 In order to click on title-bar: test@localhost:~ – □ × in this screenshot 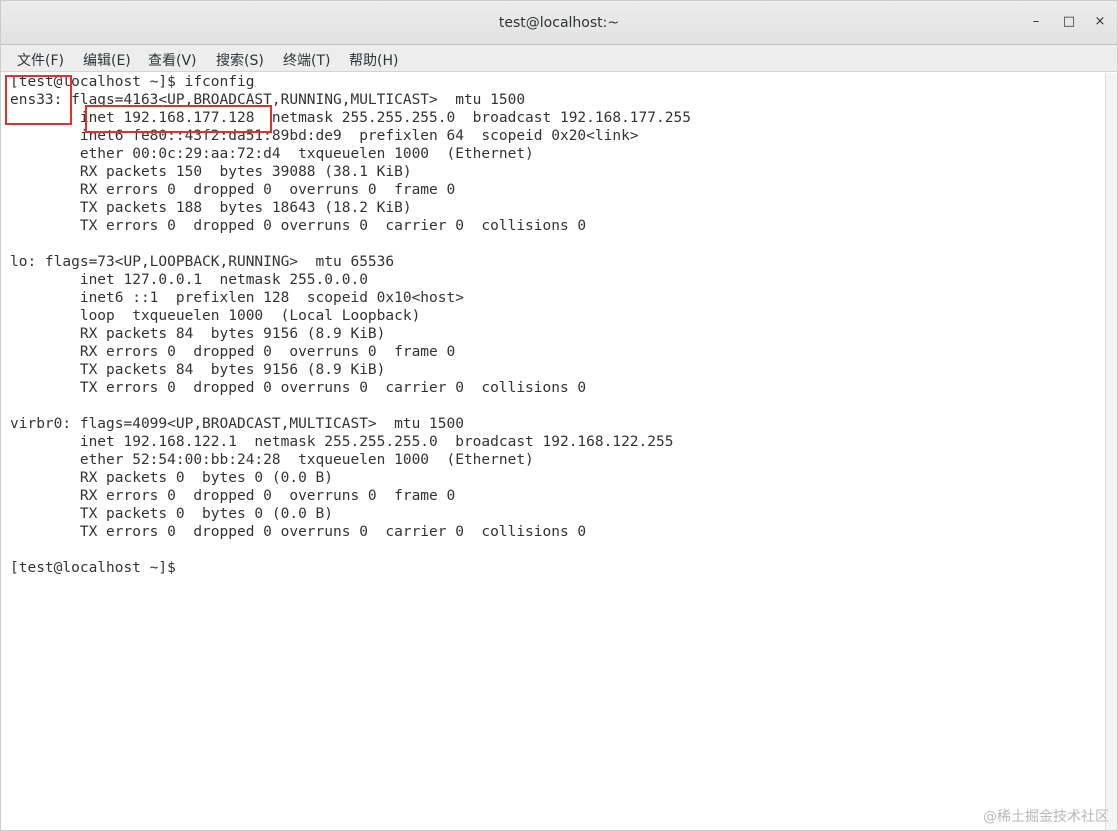, I will do `click(559, 23)`.